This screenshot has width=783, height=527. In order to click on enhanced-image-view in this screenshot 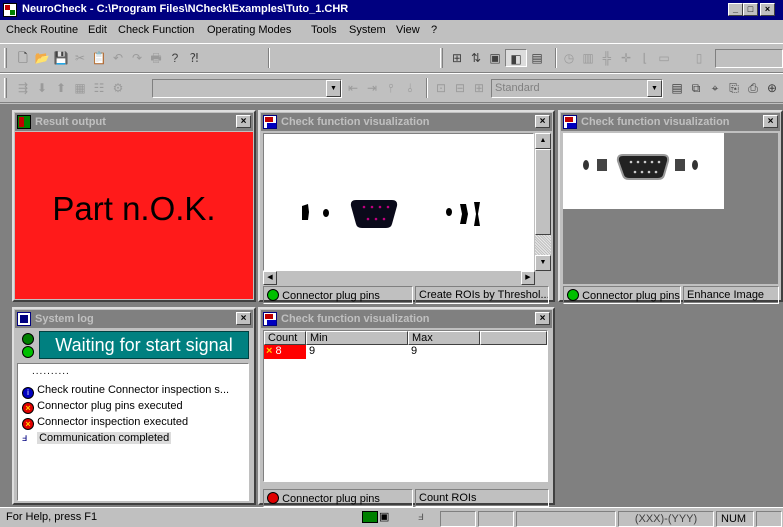, I will do `click(670, 208)`.